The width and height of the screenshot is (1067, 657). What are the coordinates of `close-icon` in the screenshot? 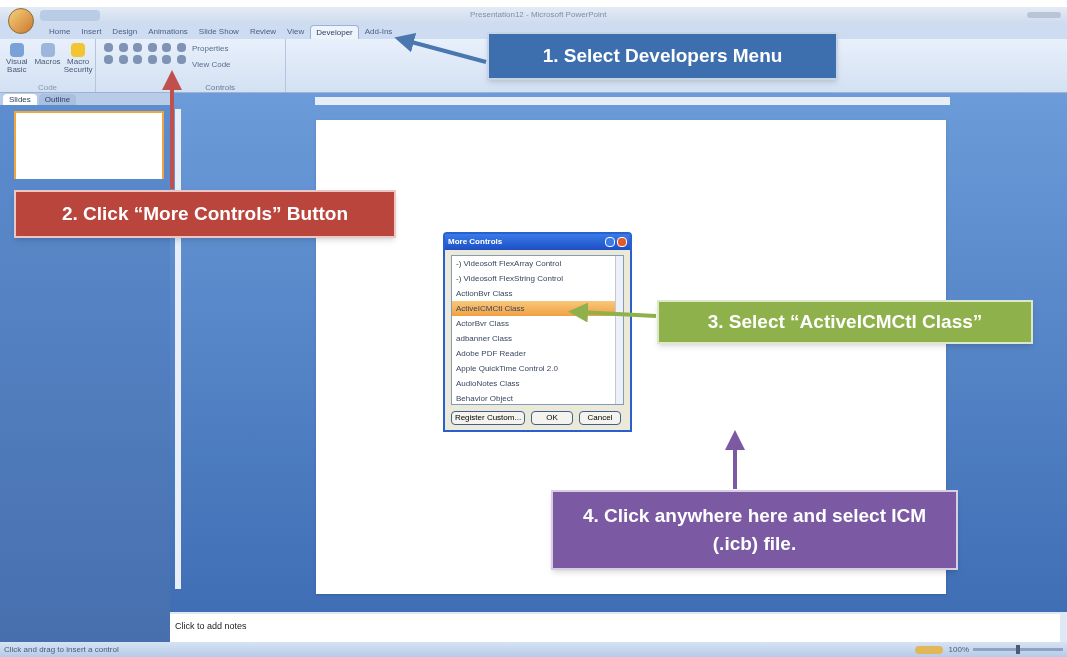 It's located at (622, 242).